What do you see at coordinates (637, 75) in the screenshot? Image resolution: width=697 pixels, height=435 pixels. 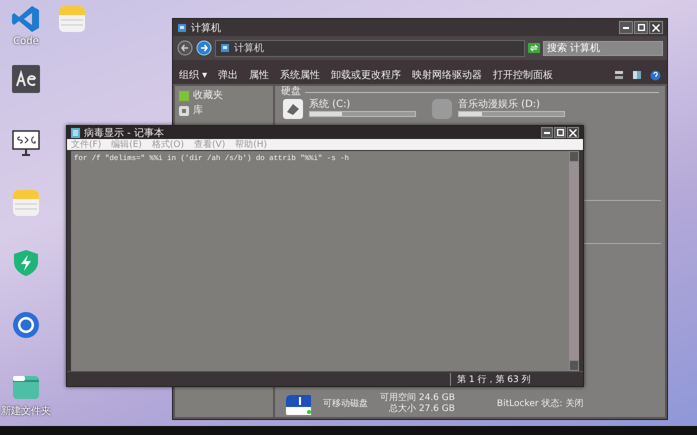 I see `preview-pane-icon` at bounding box center [637, 75].